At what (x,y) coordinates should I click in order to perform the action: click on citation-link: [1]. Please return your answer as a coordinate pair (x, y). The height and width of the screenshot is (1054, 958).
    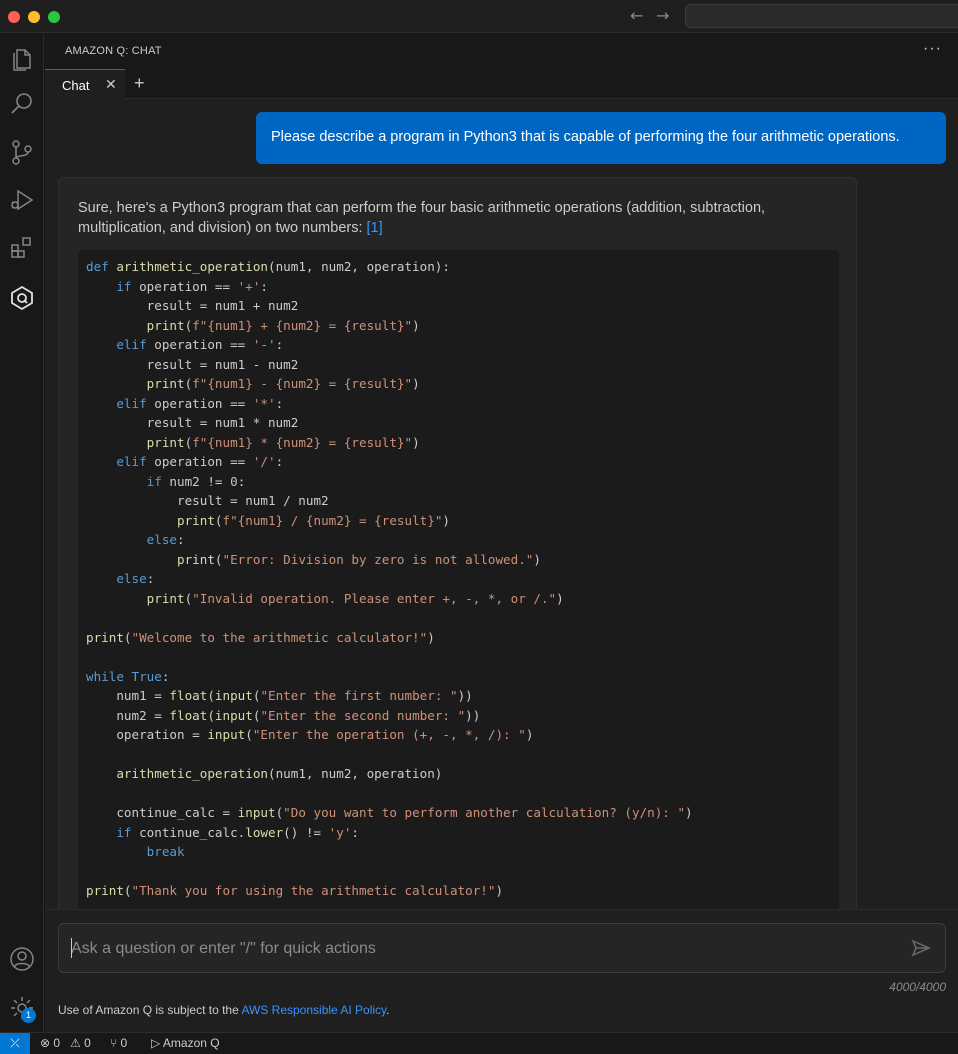
    Looking at the image, I should click on (375, 228).